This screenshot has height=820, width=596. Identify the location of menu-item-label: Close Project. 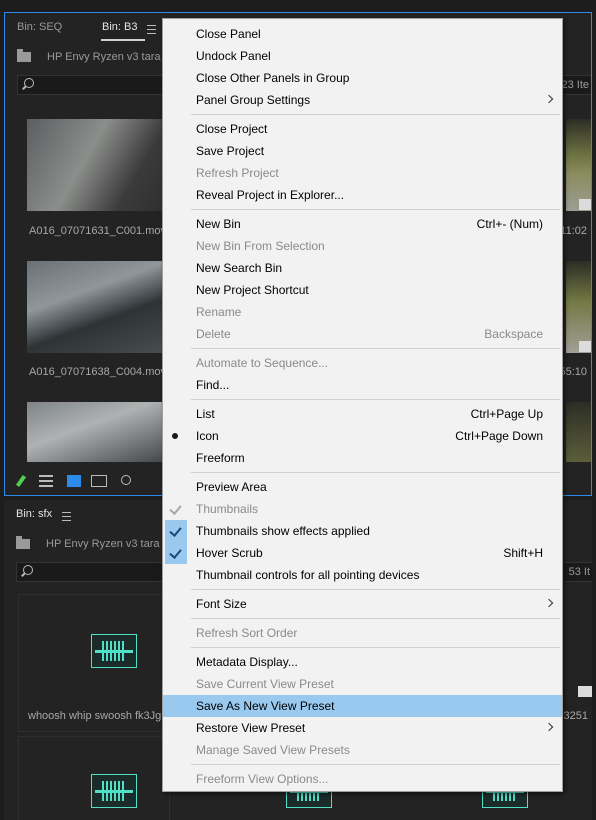
(232, 129).